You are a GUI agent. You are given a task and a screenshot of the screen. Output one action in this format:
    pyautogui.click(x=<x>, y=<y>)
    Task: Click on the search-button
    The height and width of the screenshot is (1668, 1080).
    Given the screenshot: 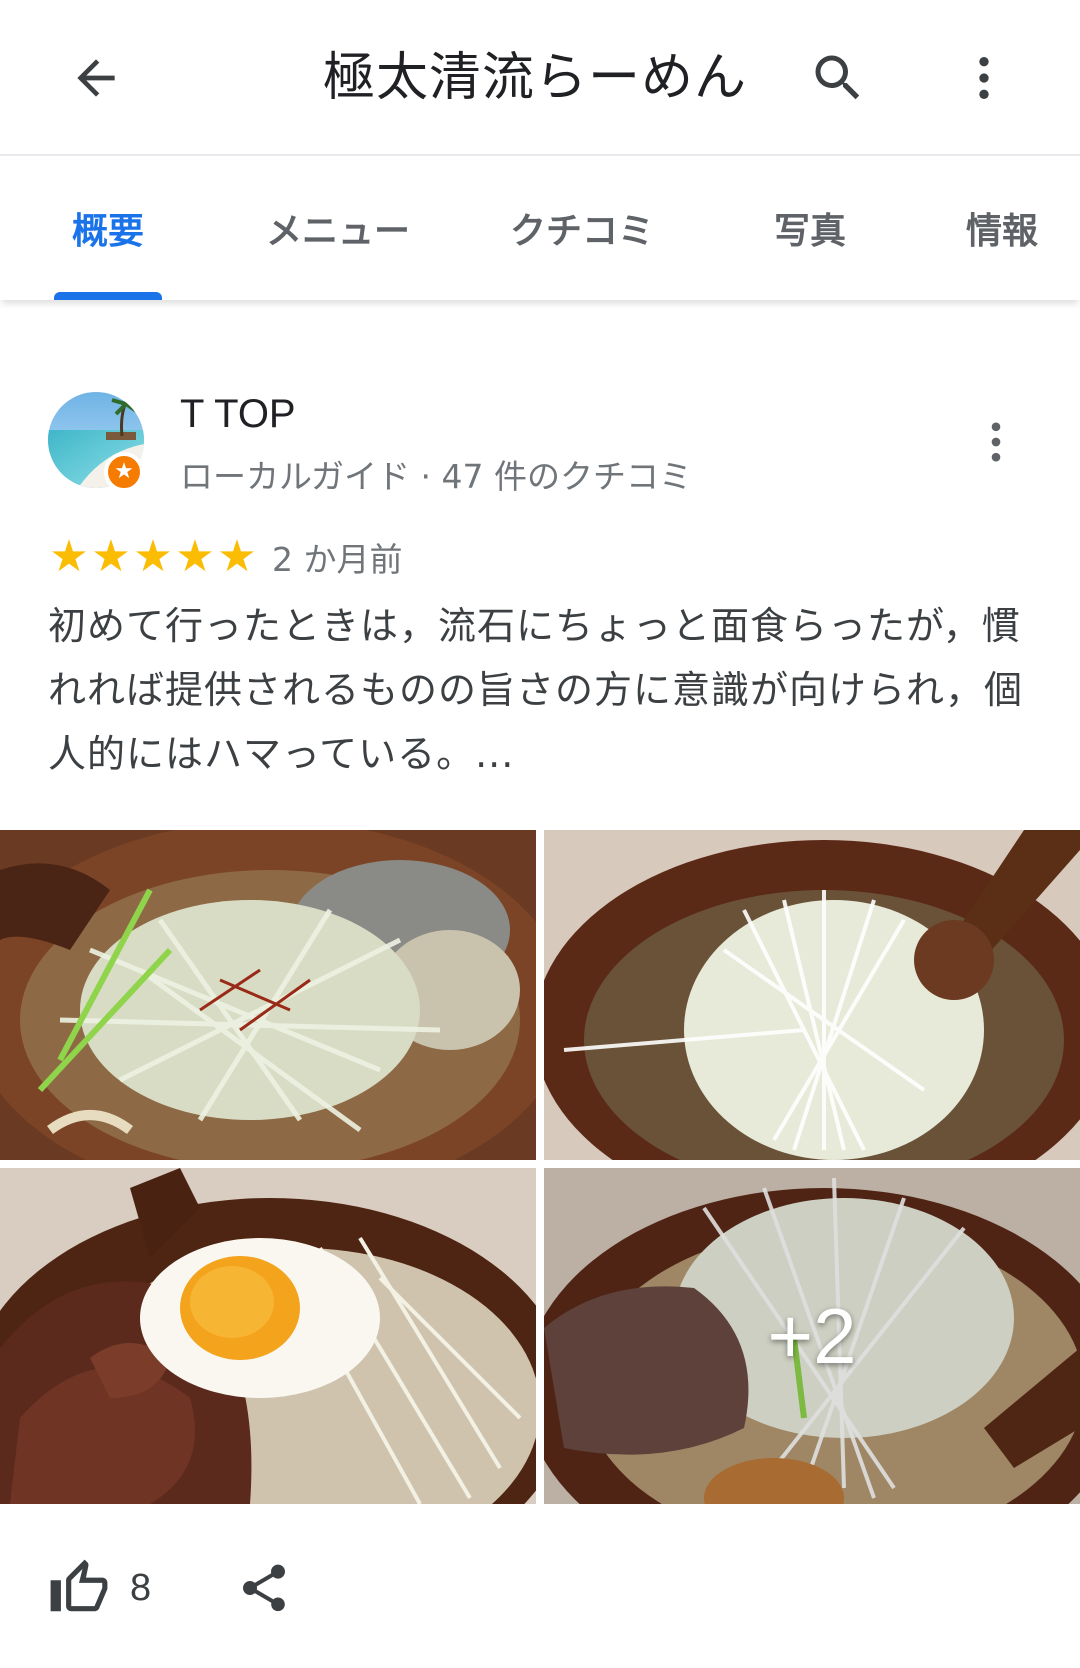 What is the action you would take?
    pyautogui.click(x=838, y=78)
    